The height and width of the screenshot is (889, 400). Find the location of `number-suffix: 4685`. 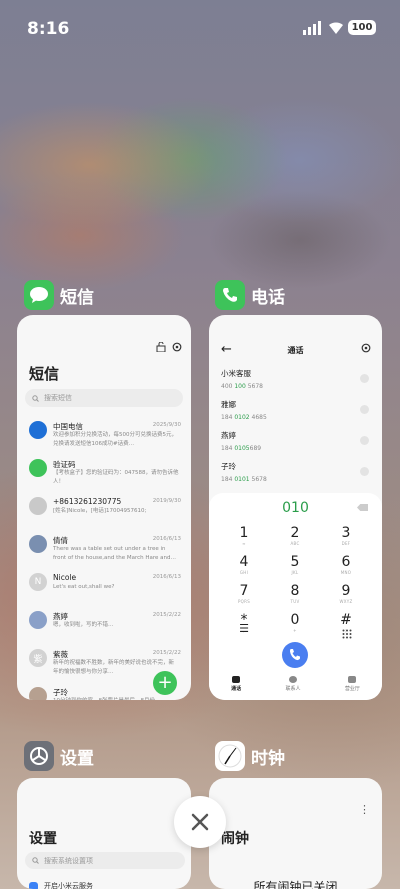

number-suffix: 4685 is located at coordinates (258, 417).